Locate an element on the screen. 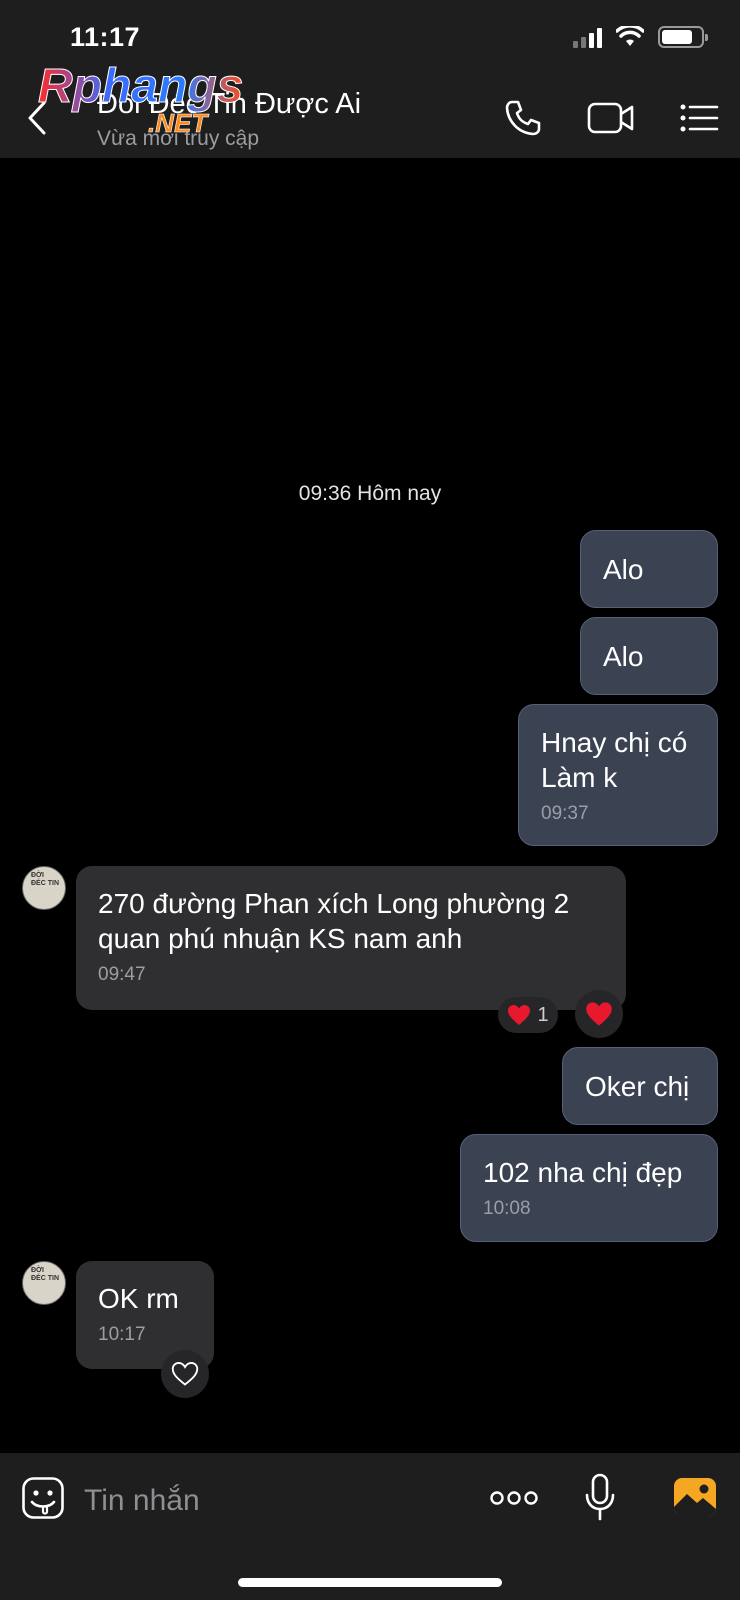  back-icon is located at coordinates (37, 118).